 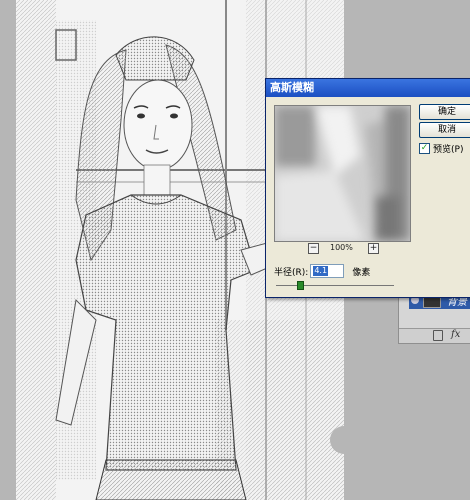 I want to click on preview-image, so click(x=342, y=173).